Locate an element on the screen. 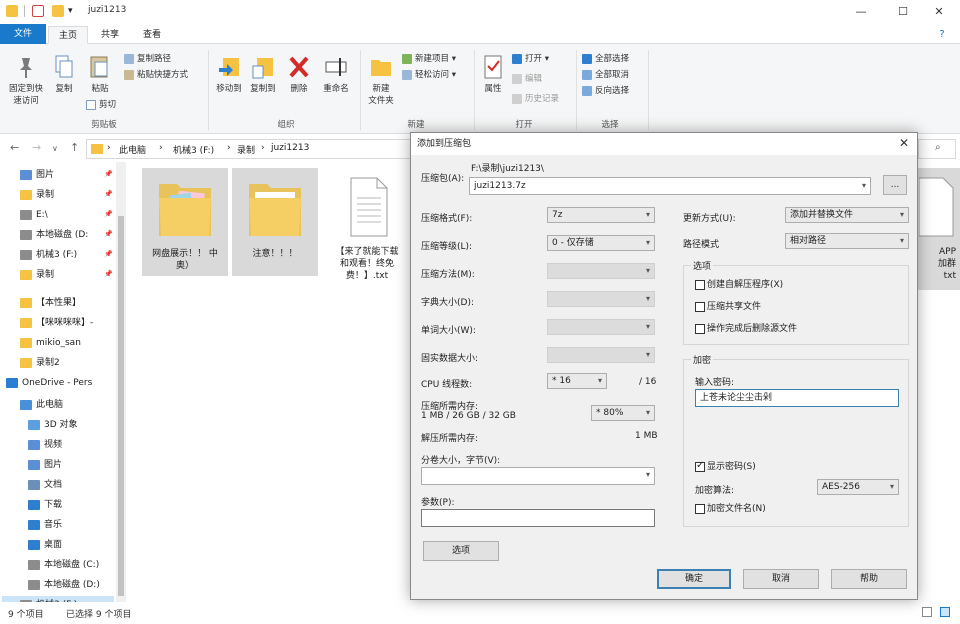 The width and height of the screenshot is (960, 624). sidebar-item: 本地磁盘 (D: is located at coordinates (54, 235).